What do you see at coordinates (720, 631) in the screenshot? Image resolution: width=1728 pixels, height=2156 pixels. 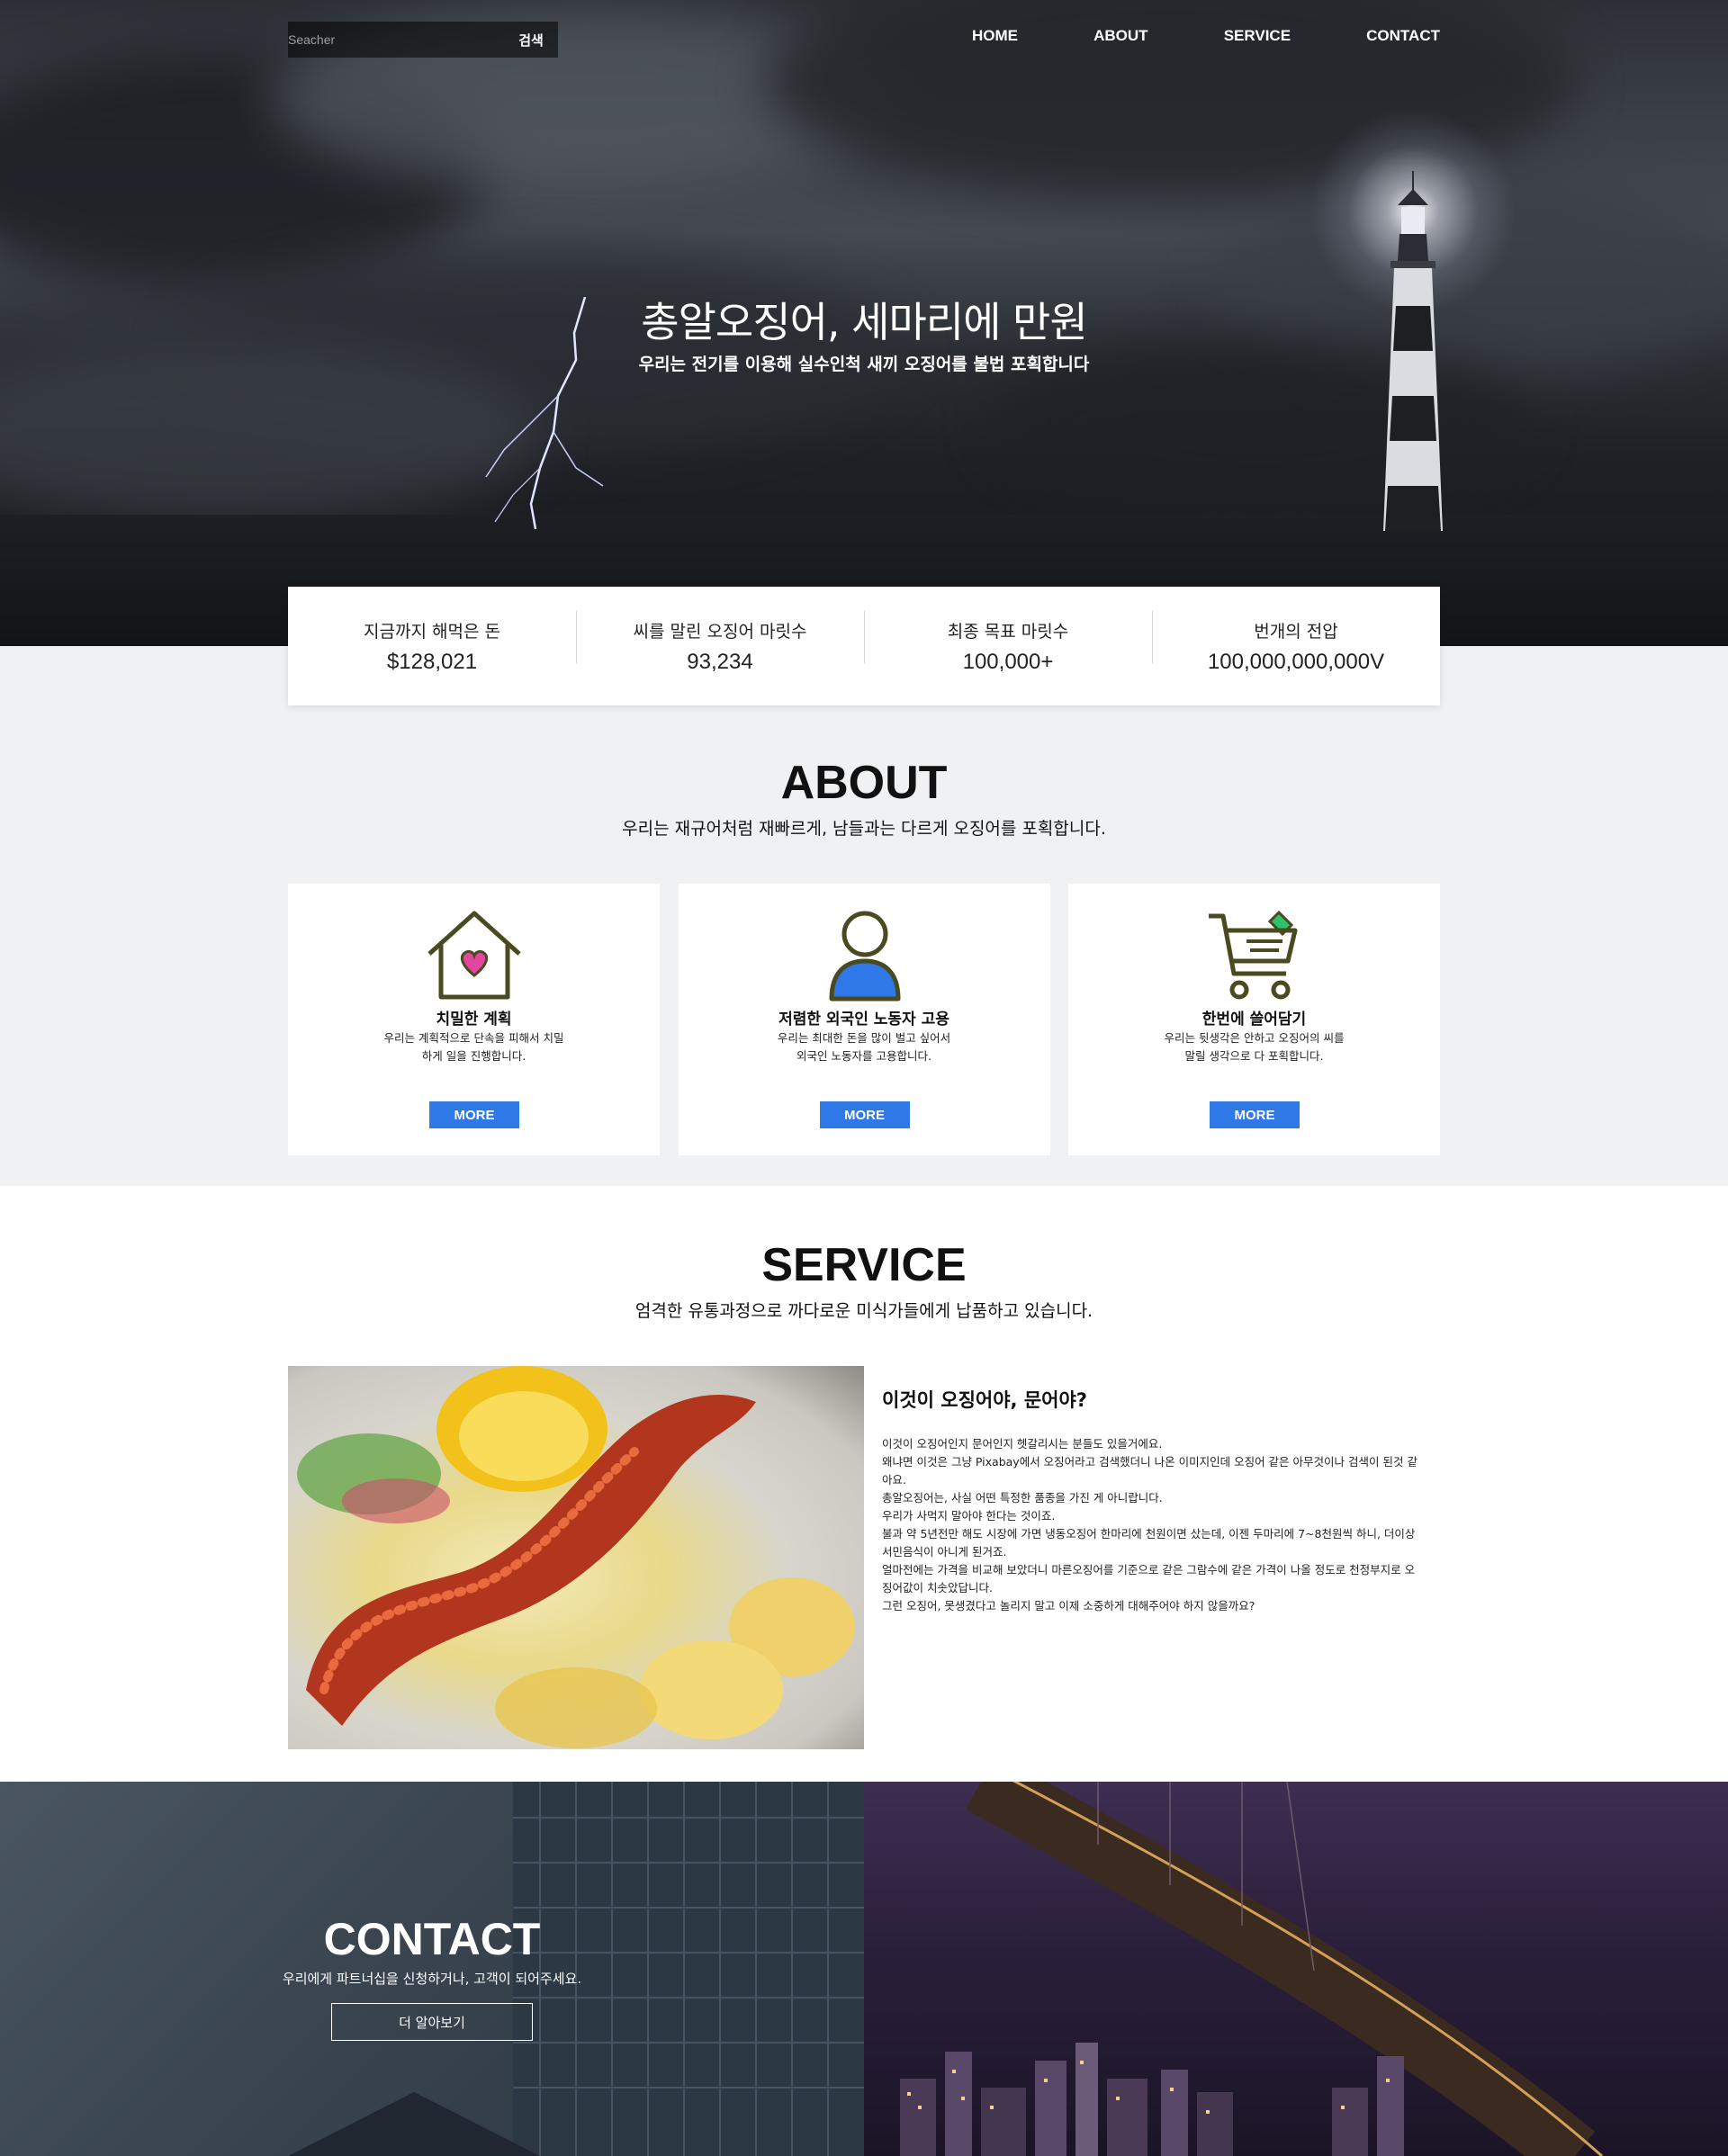 I see `stat-label: 씨를 말린 오징어 마릿수` at bounding box center [720, 631].